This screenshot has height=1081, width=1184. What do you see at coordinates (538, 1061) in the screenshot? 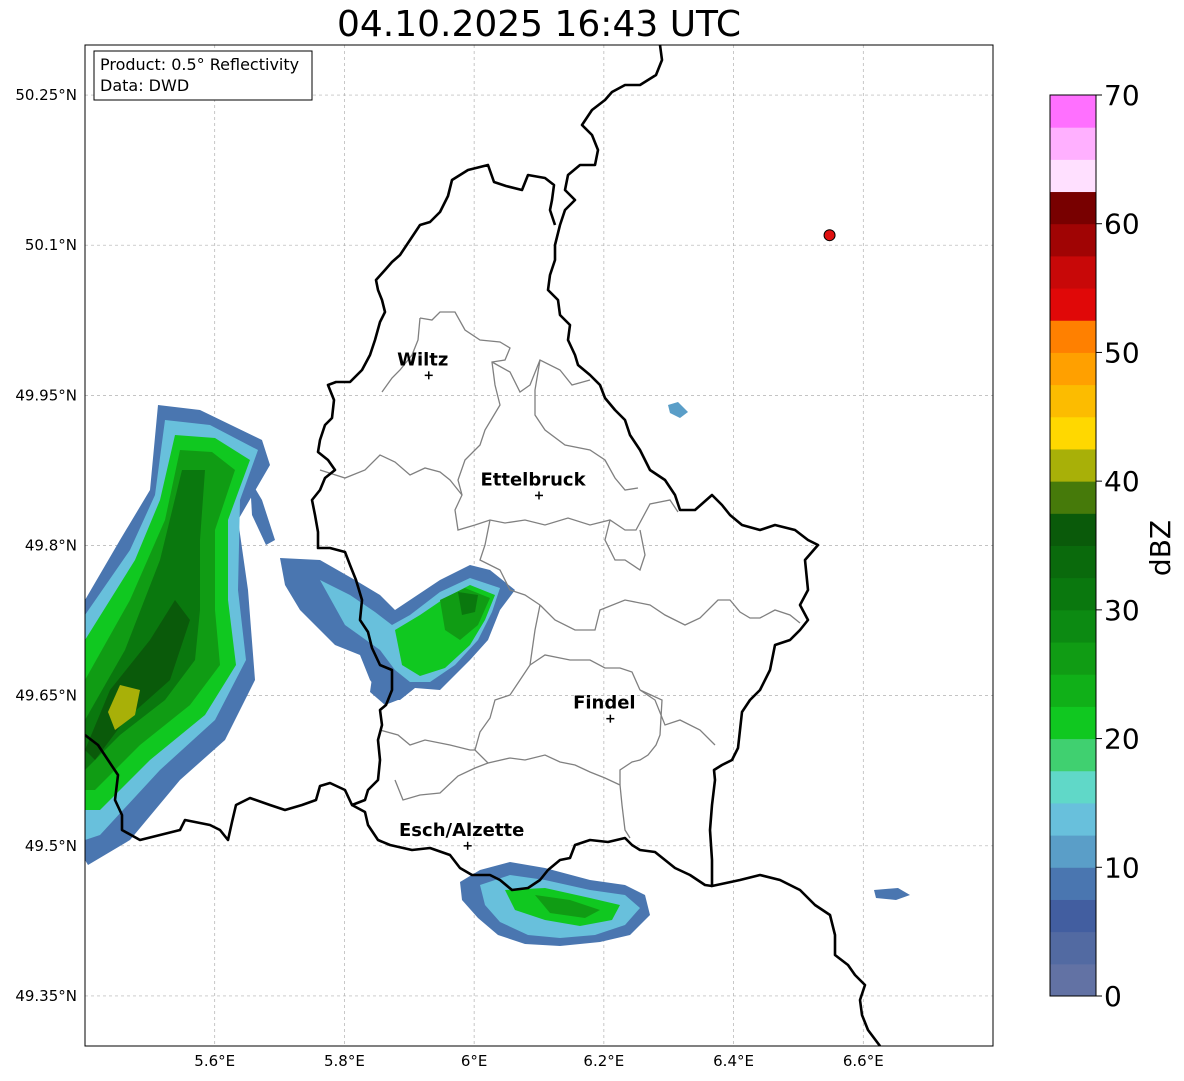
I see `longitude-tick-labels: 5.6°E 5.8°E 6°E 6.2°E 6.4°E 6.6°E` at bounding box center [538, 1061].